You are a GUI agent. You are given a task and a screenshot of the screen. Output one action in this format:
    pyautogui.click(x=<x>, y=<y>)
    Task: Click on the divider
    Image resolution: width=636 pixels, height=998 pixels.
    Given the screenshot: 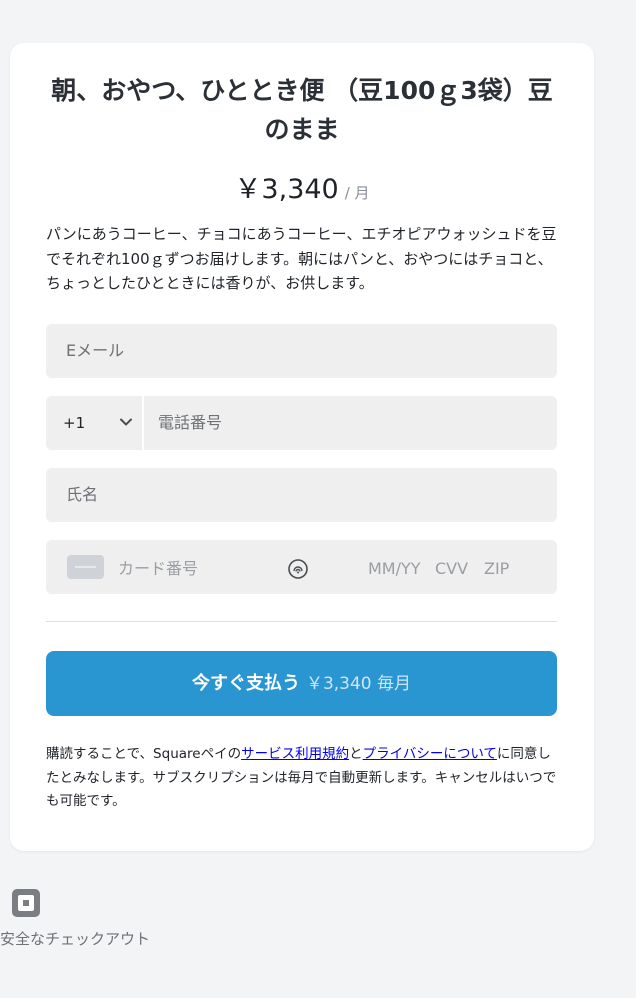 What is the action you would take?
    pyautogui.click(x=301, y=621)
    